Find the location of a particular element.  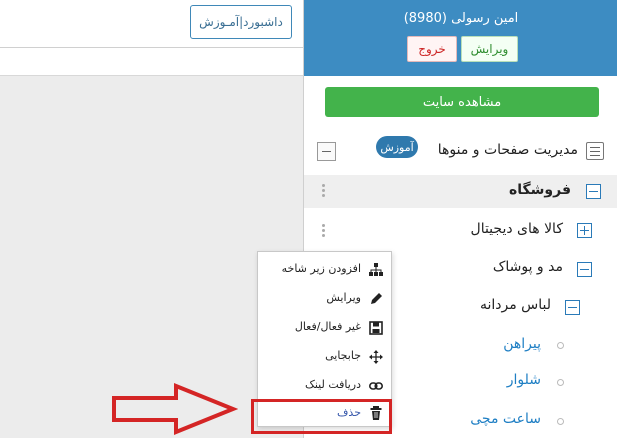

collapse-men-clothing-icon is located at coordinates (572, 307).